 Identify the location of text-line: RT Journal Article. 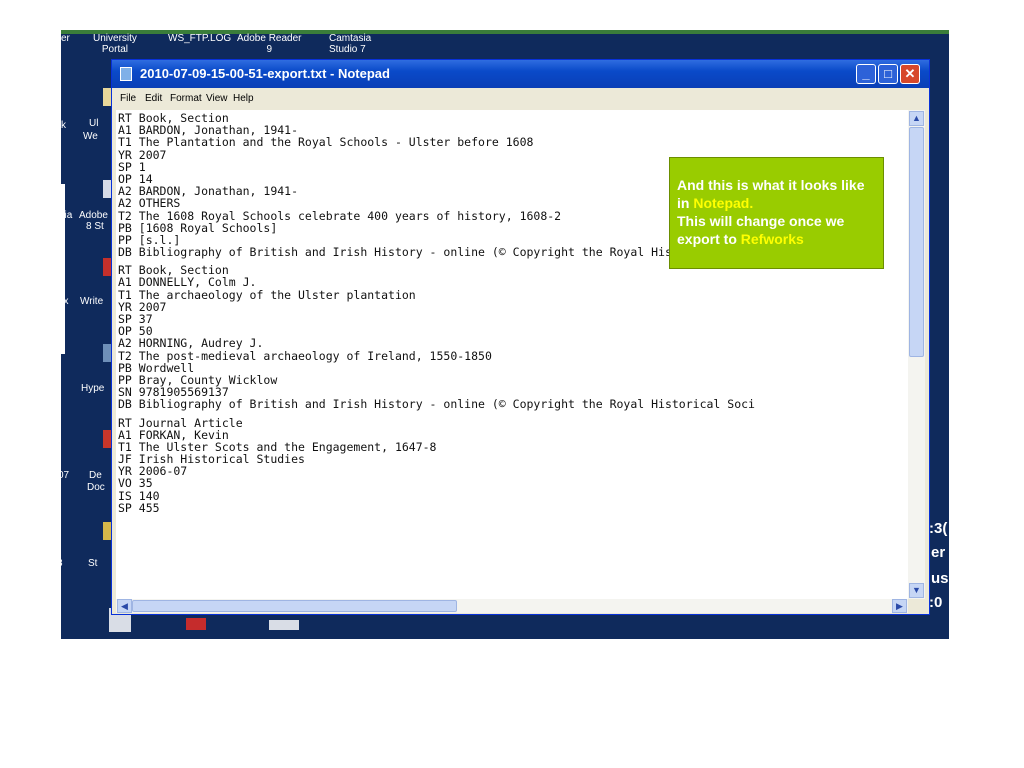
(180, 422).